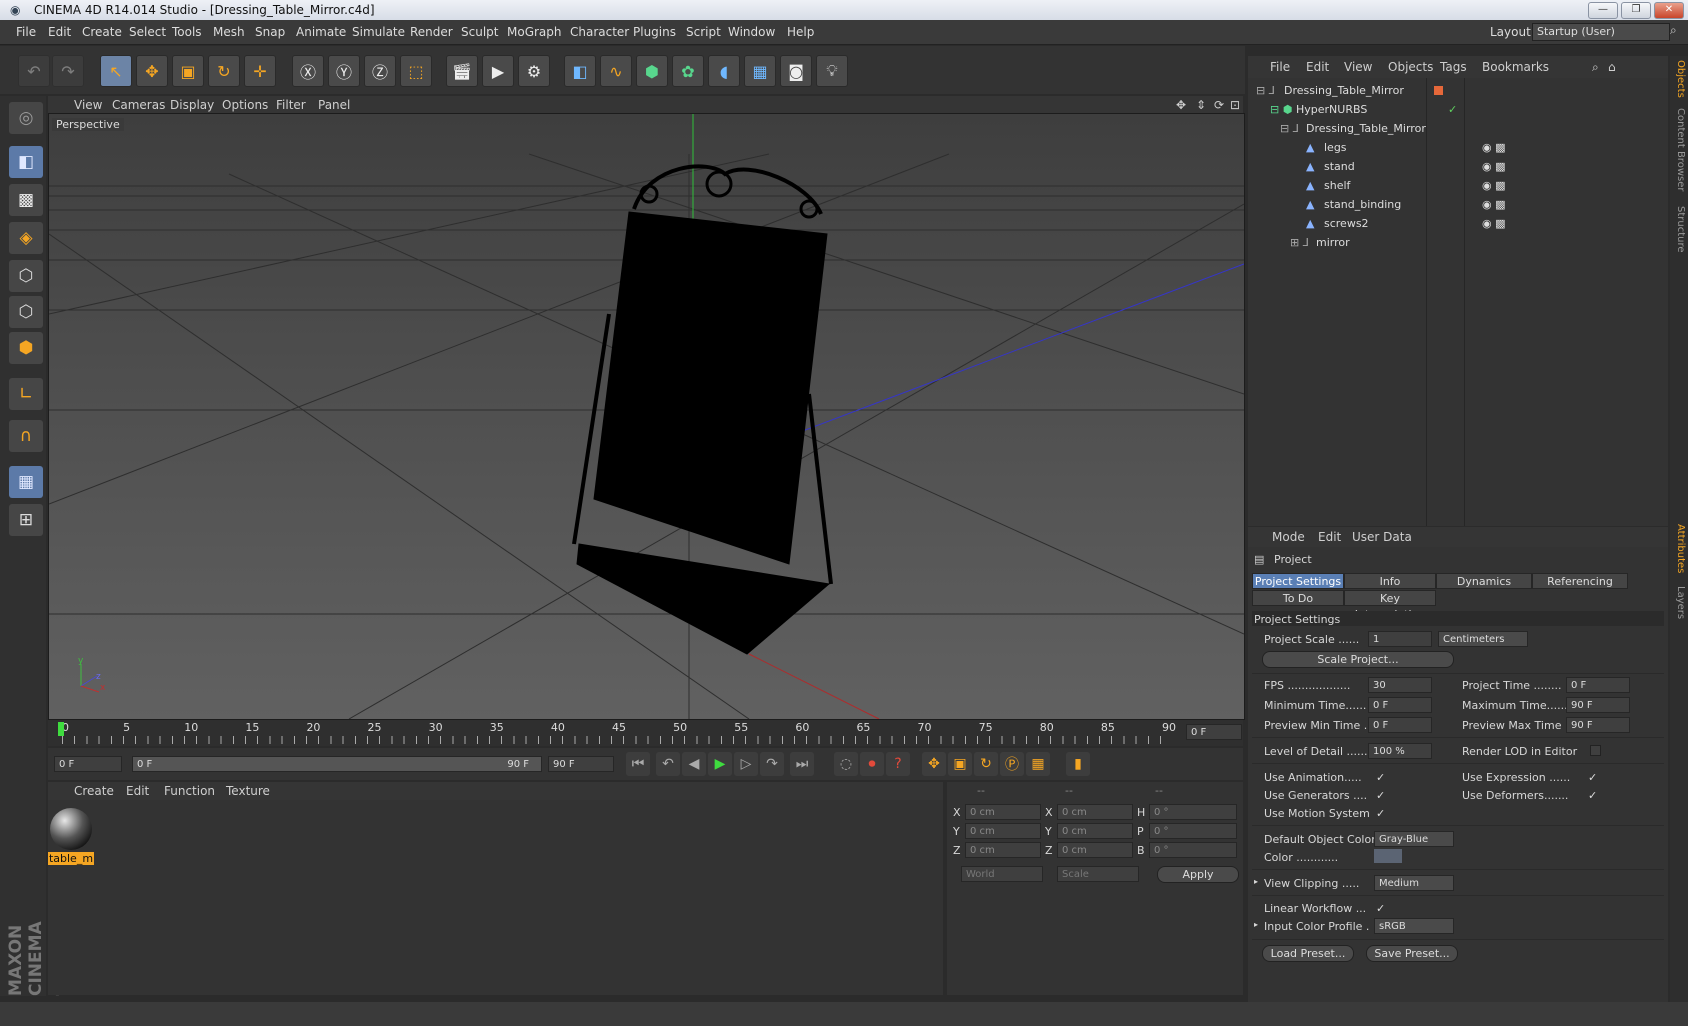 Image resolution: width=1688 pixels, height=1026 pixels. What do you see at coordinates (1381, 777) in the screenshot?
I see `use-animation-checkbox: ✓` at bounding box center [1381, 777].